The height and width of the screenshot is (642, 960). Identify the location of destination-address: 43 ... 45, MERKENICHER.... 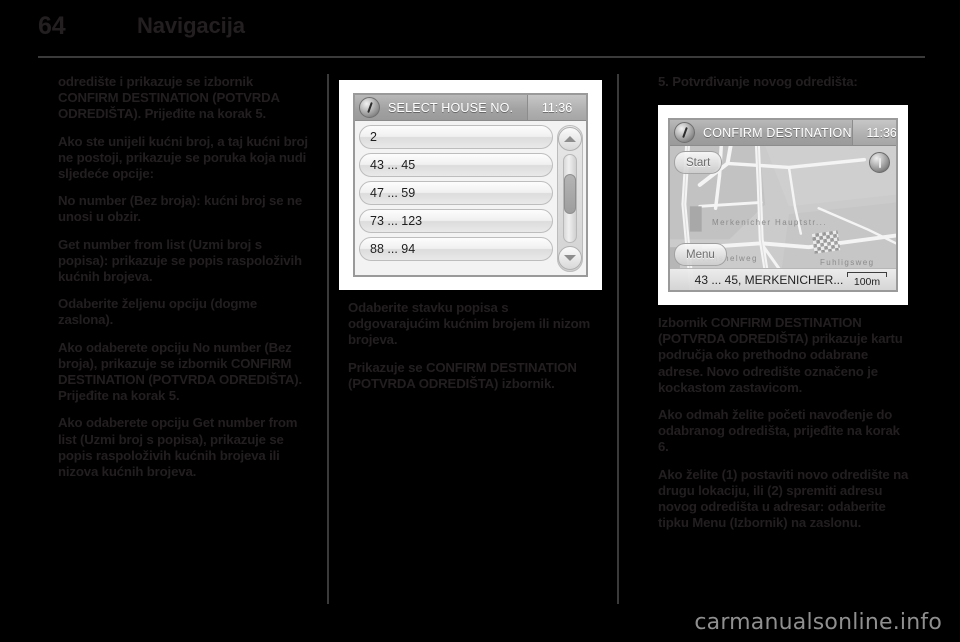
(769, 279).